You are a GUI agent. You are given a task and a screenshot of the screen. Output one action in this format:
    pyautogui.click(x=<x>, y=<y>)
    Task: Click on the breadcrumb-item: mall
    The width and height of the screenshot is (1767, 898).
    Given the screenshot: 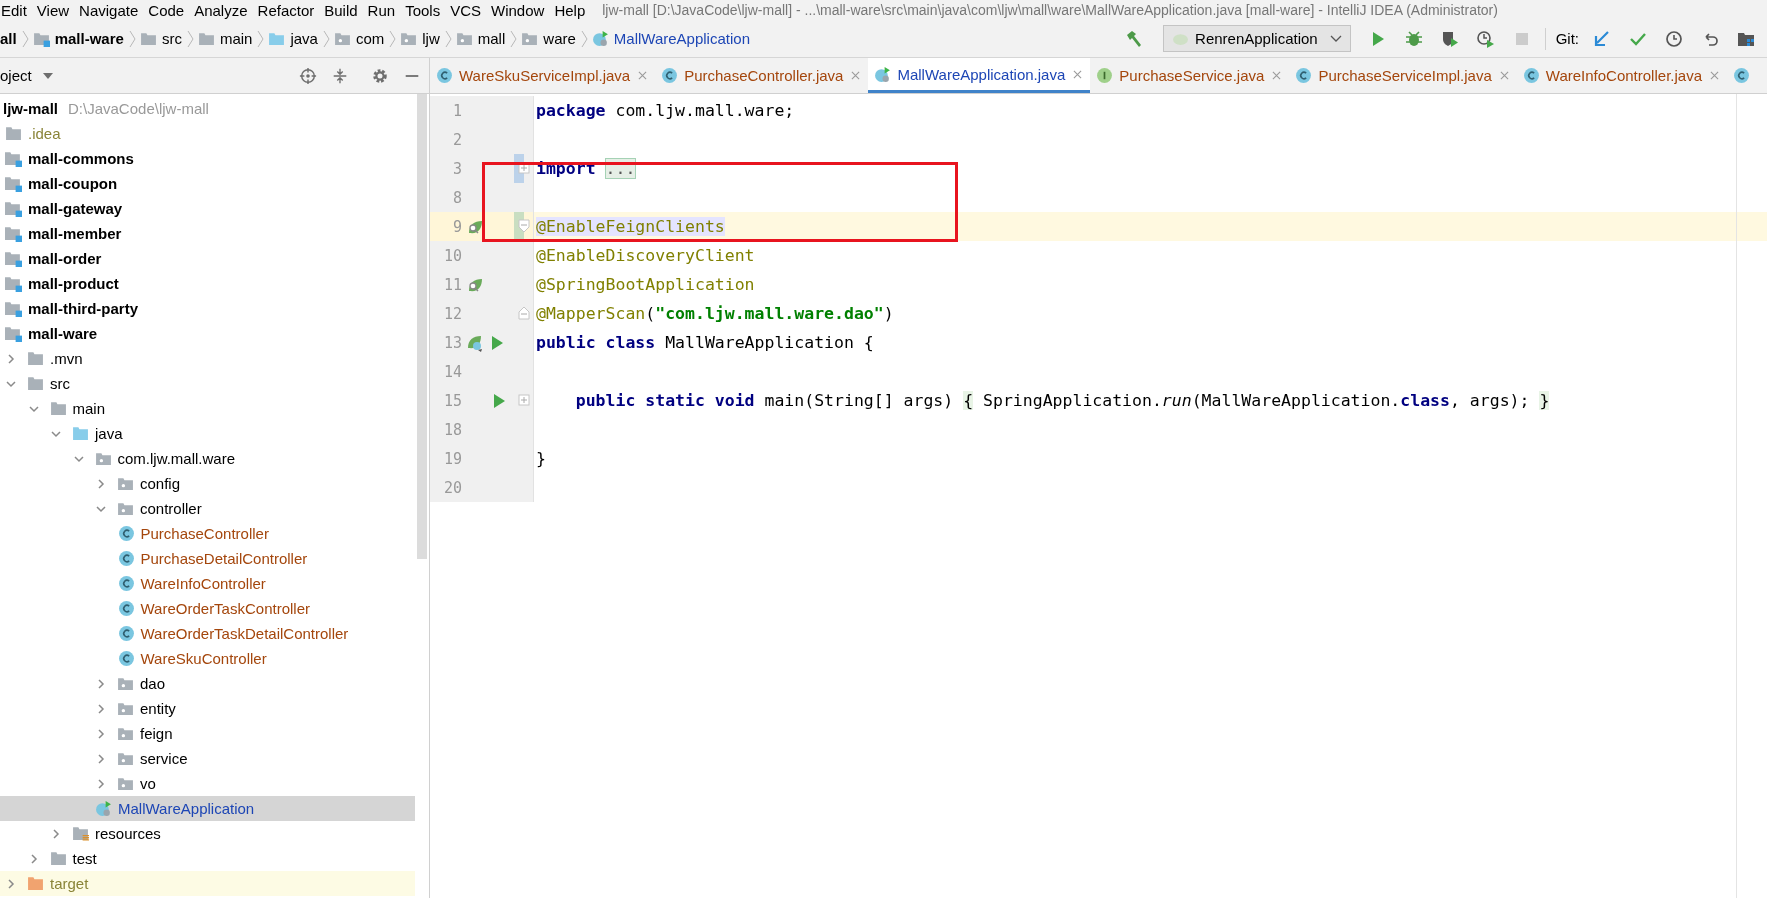 What is the action you would take?
    pyautogui.click(x=480, y=38)
    